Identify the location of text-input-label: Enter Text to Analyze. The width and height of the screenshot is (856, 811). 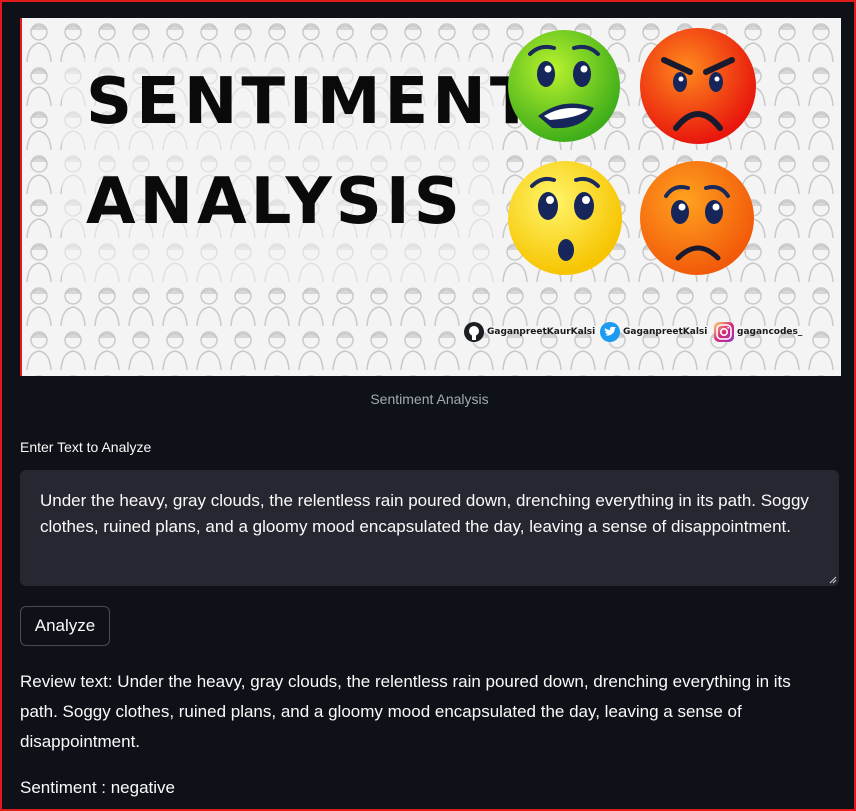
(86, 447).